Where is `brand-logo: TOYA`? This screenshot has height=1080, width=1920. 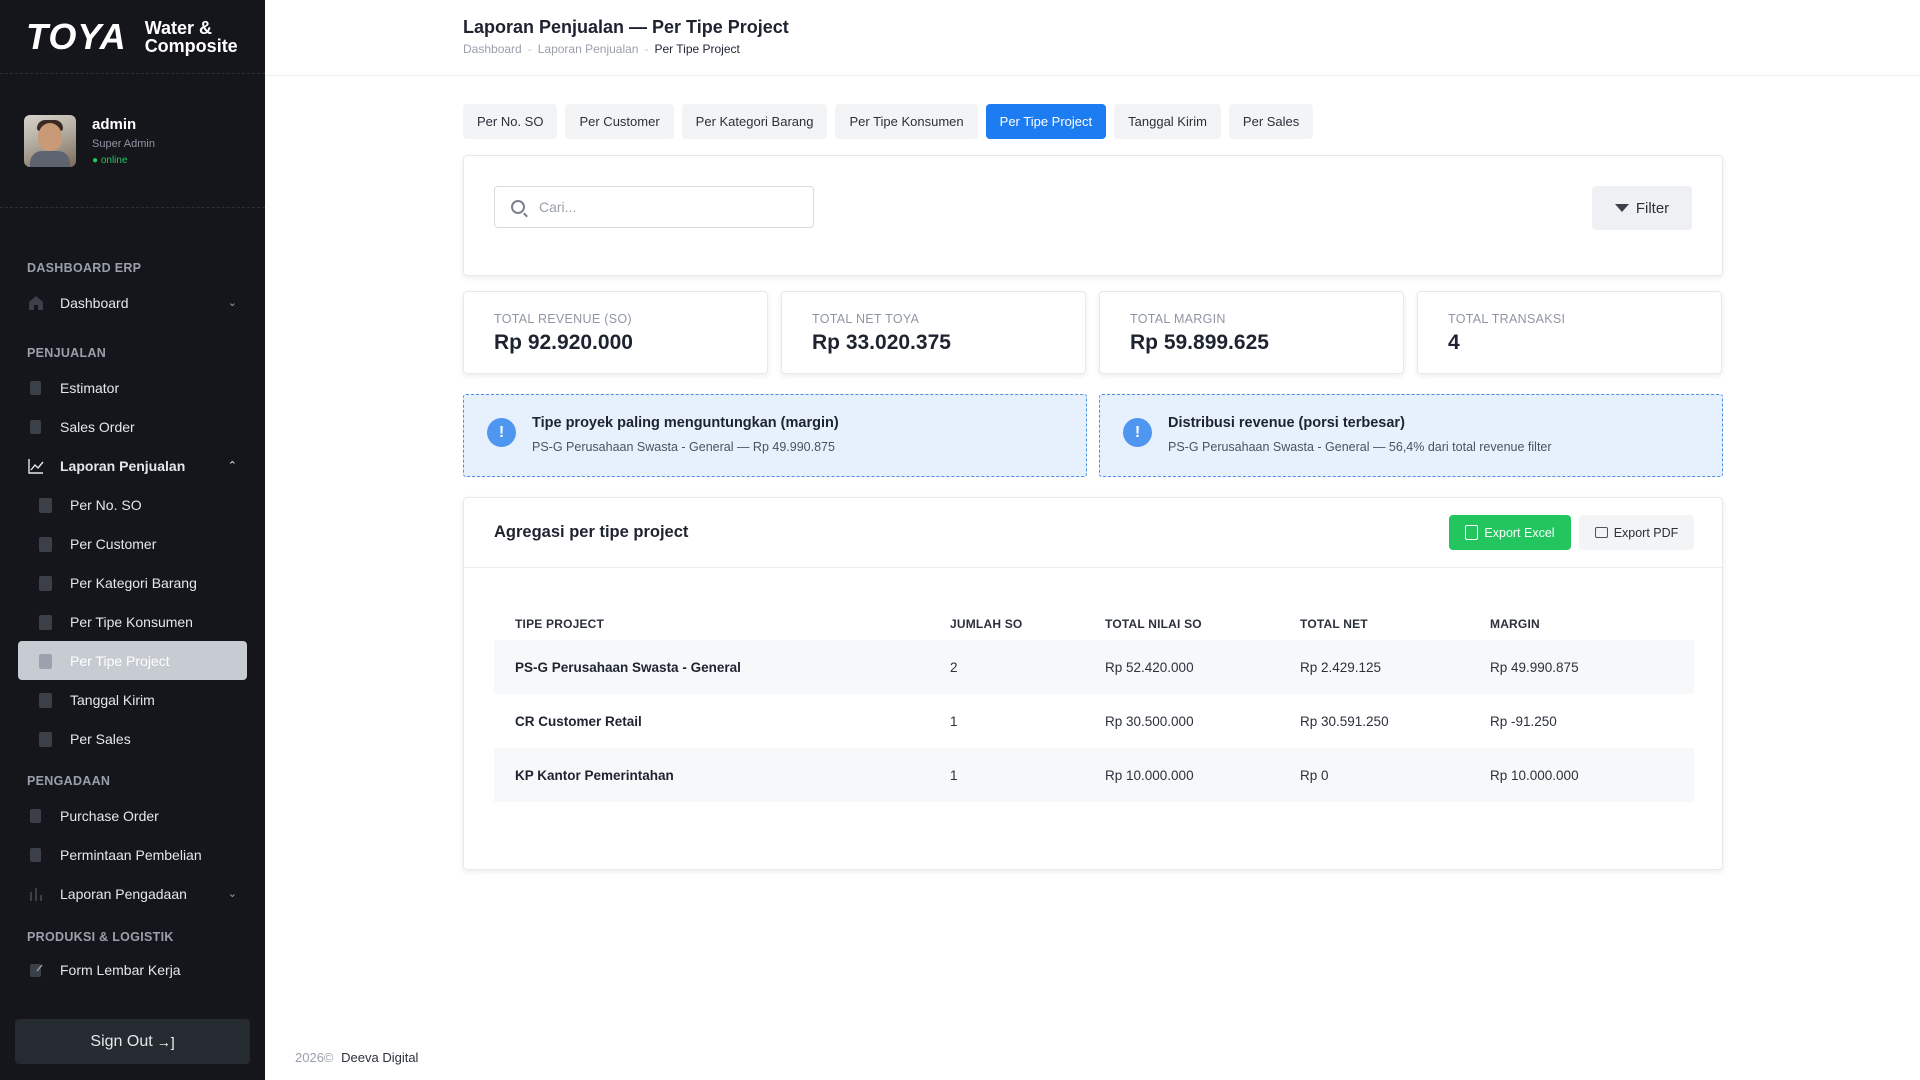
brand-logo: TOYA is located at coordinates (76, 36).